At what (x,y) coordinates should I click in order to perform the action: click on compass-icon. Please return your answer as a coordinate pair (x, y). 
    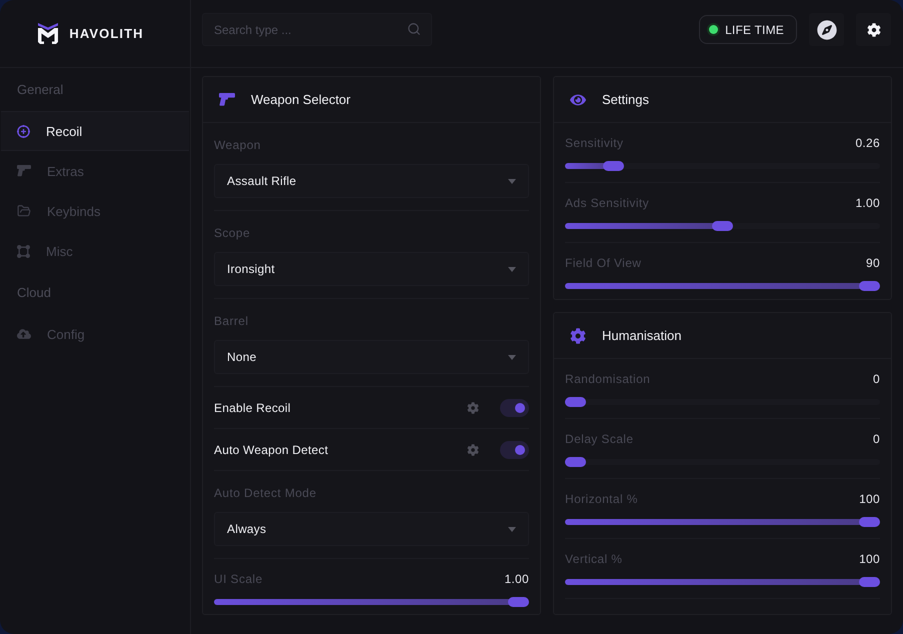
    Looking at the image, I should click on (826, 30).